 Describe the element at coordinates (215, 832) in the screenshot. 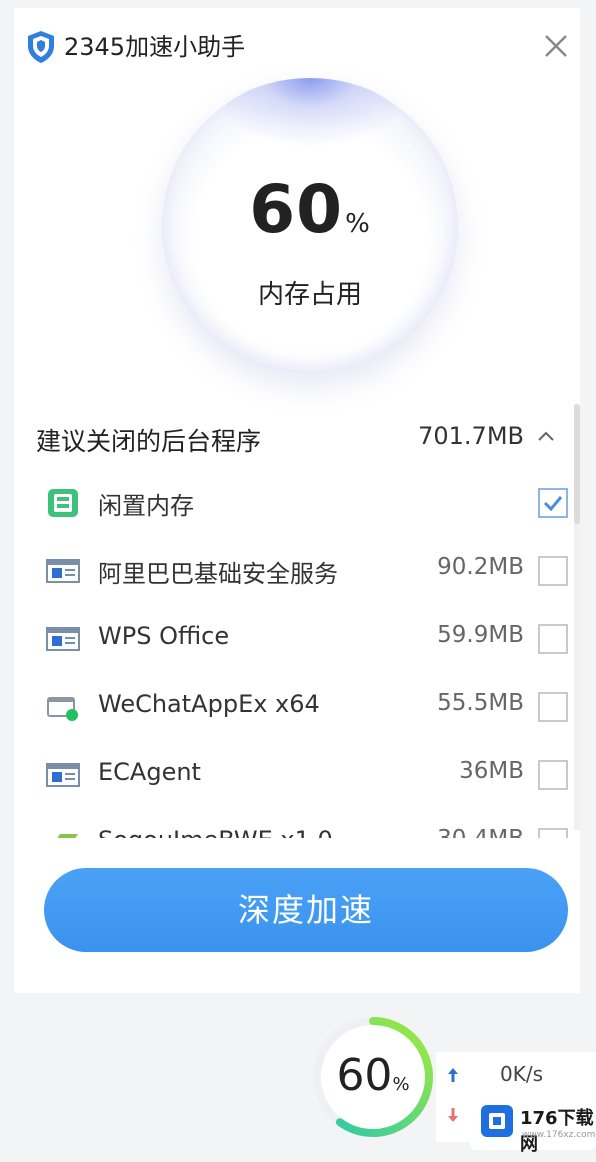

I see `item-name: SogouImeBWE x1.0` at that location.